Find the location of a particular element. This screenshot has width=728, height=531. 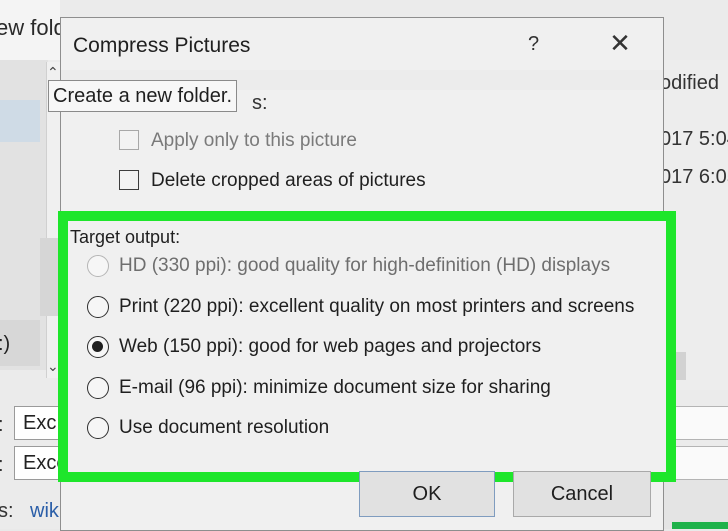

background-accent is located at coordinates (700, 525).